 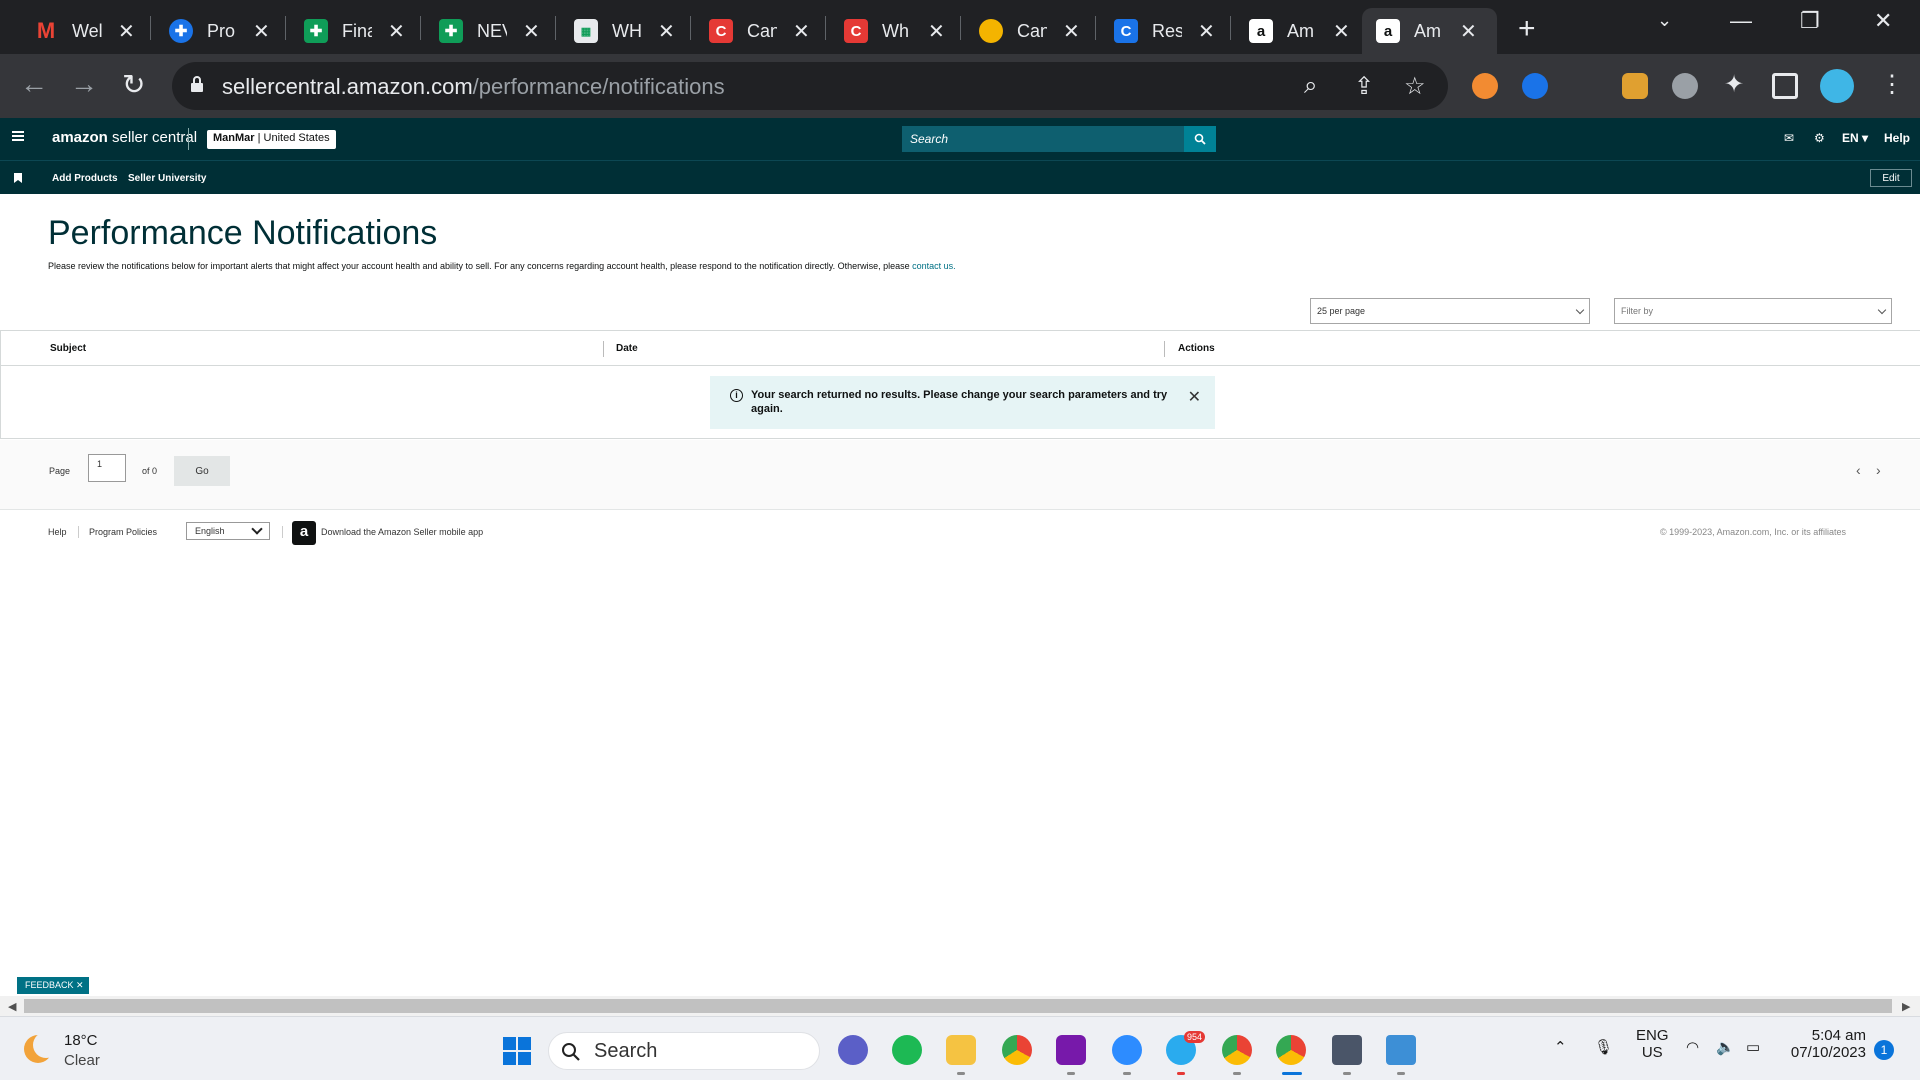 I want to click on browser-tab: C Res ✕, so click(x=1162, y=31).